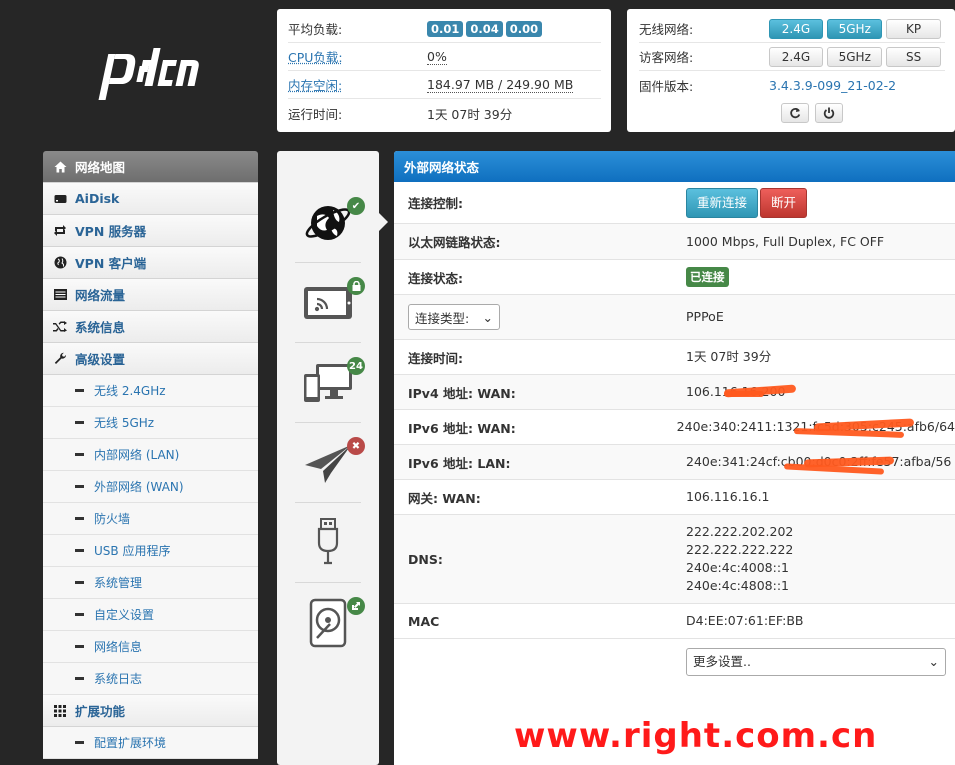 Image resolution: width=955 pixels, height=765 pixels. What do you see at coordinates (855, 56) in the screenshot?
I see `guest-5g-button: 5GHz` at bounding box center [855, 56].